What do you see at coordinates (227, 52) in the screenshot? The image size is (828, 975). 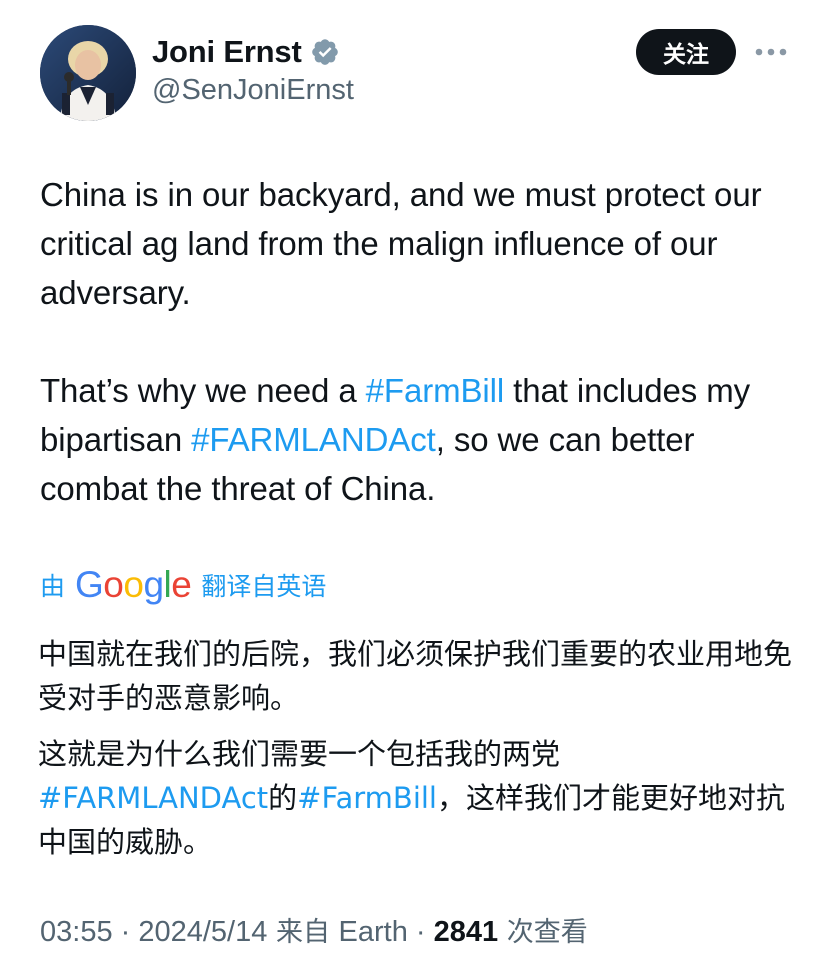 I see `author-display-name: Joni Ernst` at bounding box center [227, 52].